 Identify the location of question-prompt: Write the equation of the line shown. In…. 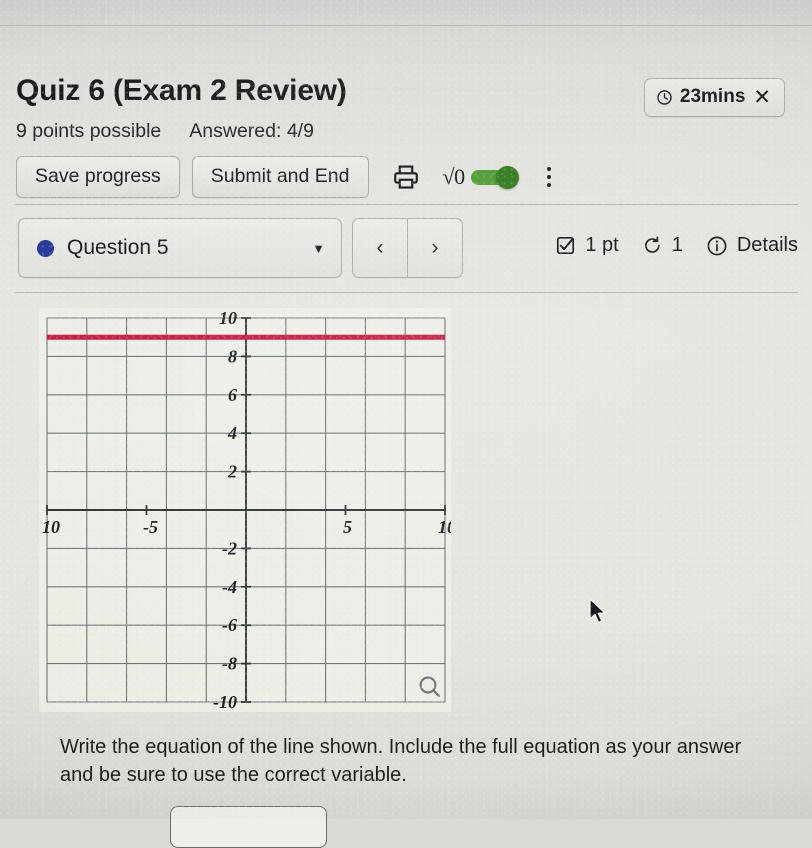
(401, 761).